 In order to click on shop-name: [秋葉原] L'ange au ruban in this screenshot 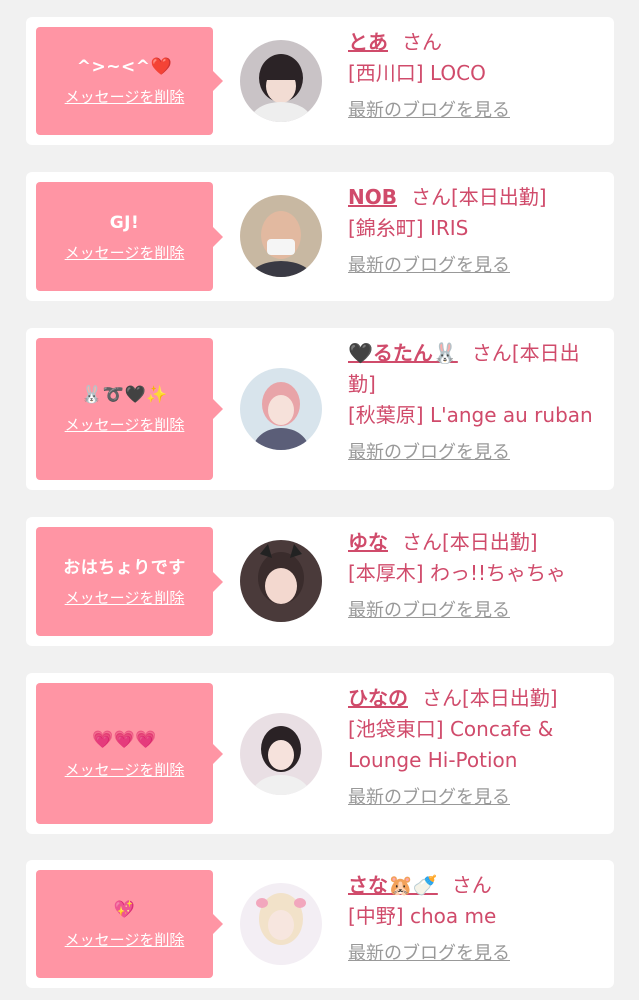, I will do `click(470, 415)`.